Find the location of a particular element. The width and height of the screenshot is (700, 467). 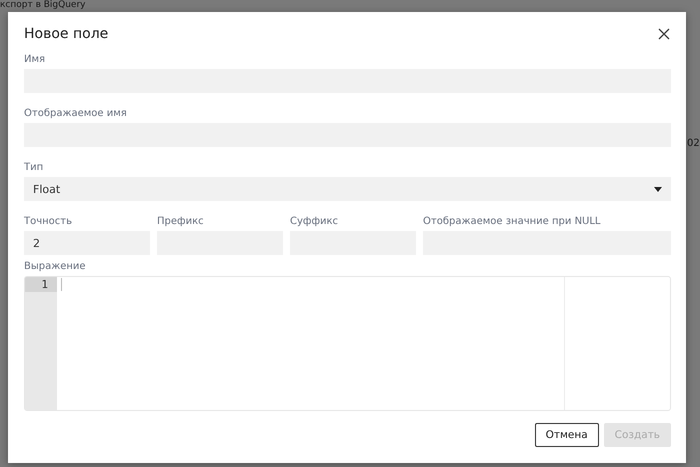

table-cell: 02 is located at coordinates (693, 143).